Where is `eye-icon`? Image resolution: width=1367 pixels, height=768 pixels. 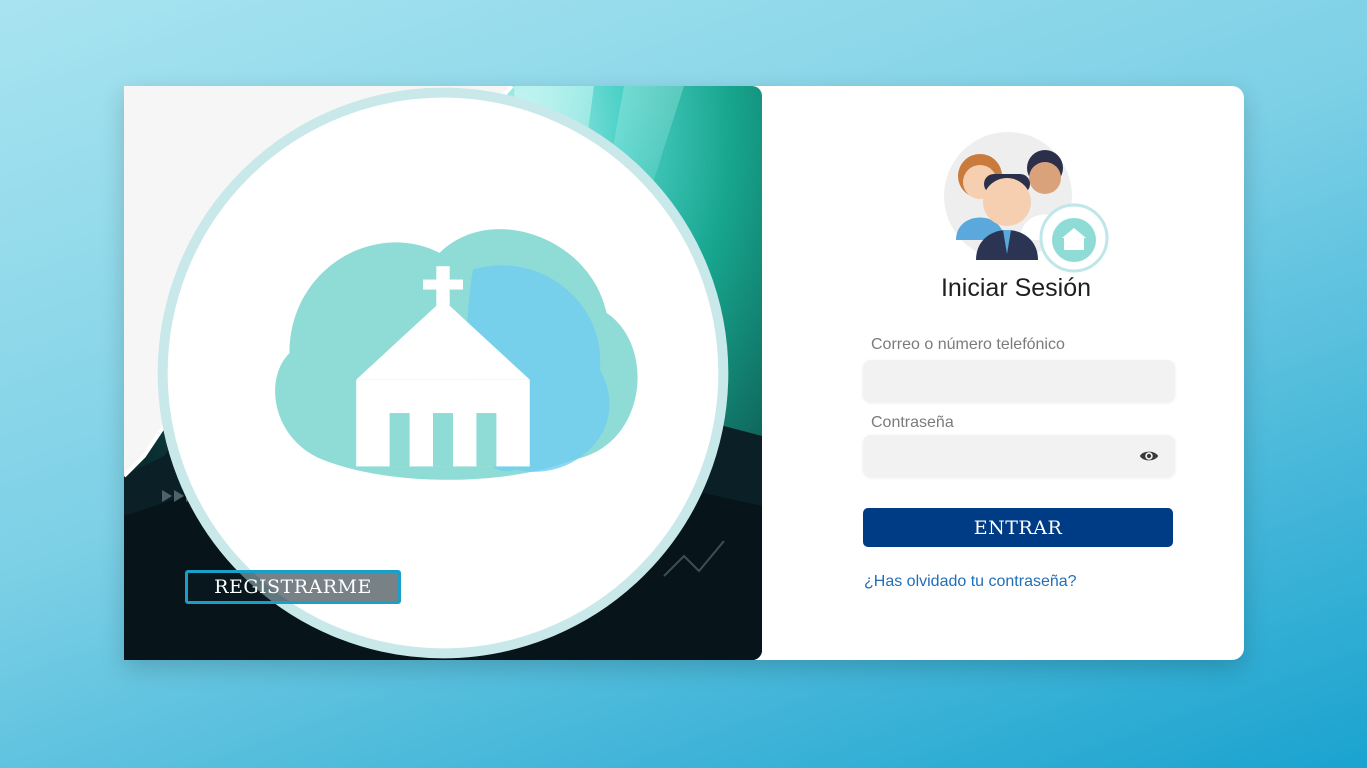 eye-icon is located at coordinates (1149, 456).